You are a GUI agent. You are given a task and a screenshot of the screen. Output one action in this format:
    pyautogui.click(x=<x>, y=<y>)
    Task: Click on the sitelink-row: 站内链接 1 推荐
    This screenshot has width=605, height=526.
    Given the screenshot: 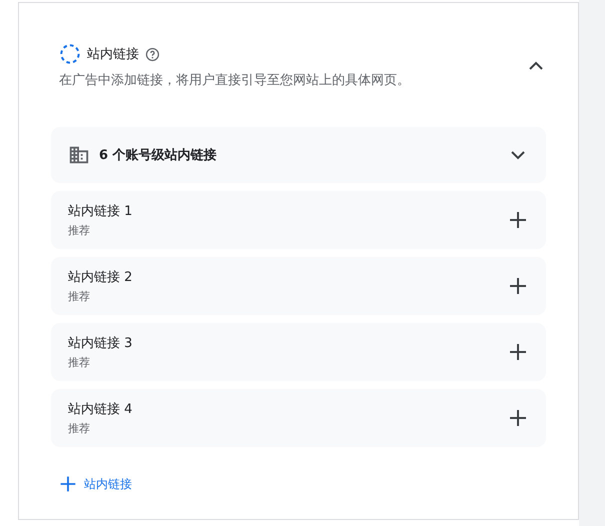 What is the action you would take?
    pyautogui.click(x=298, y=220)
    